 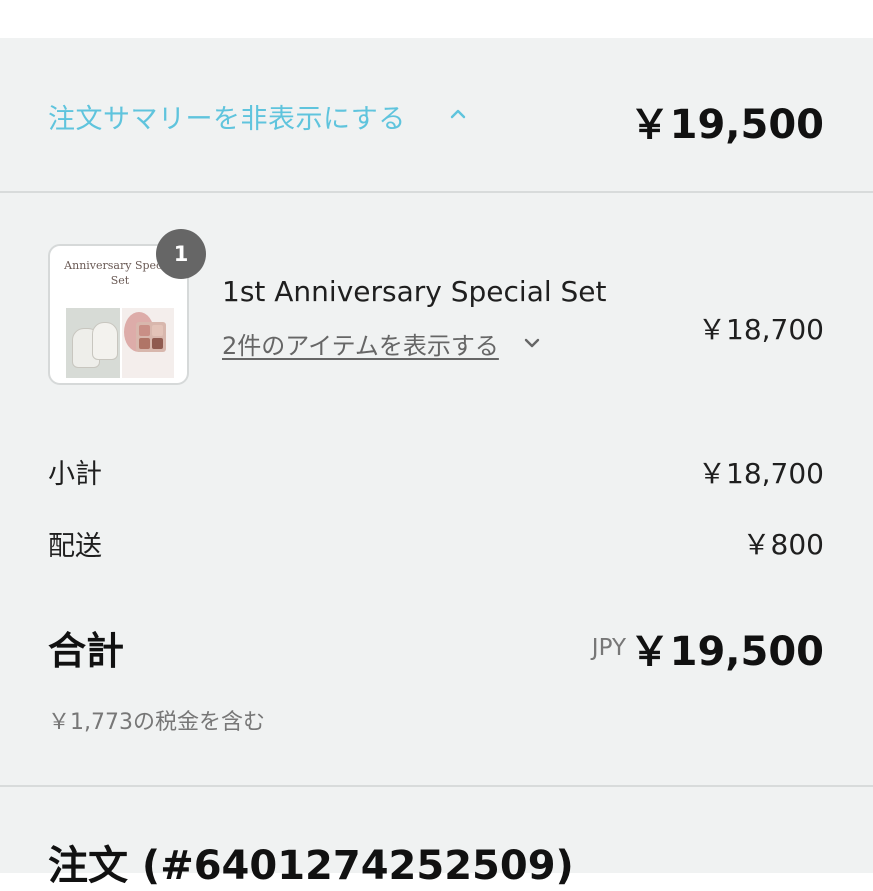 What do you see at coordinates (414, 291) in the screenshot?
I see `product-name: 1st Anniversary Special Set` at bounding box center [414, 291].